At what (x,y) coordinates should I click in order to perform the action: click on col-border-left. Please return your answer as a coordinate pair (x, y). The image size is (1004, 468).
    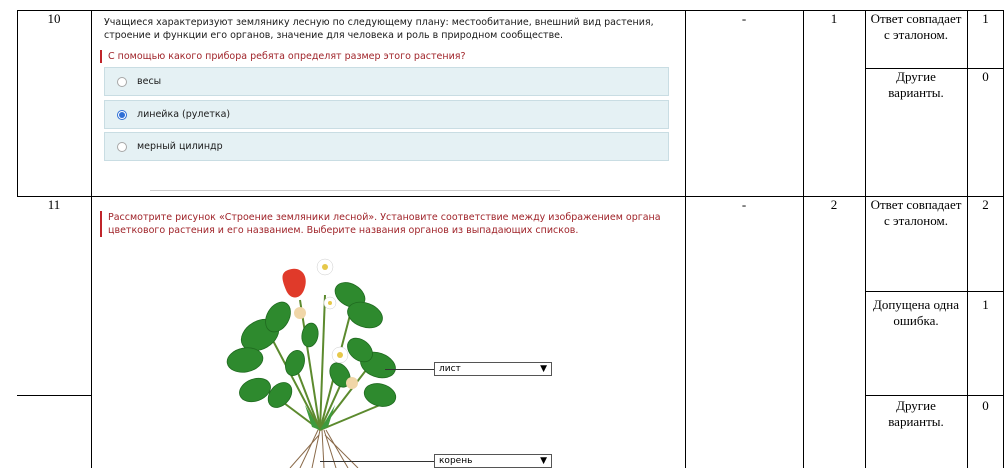
    Looking at the image, I should click on (17, 103).